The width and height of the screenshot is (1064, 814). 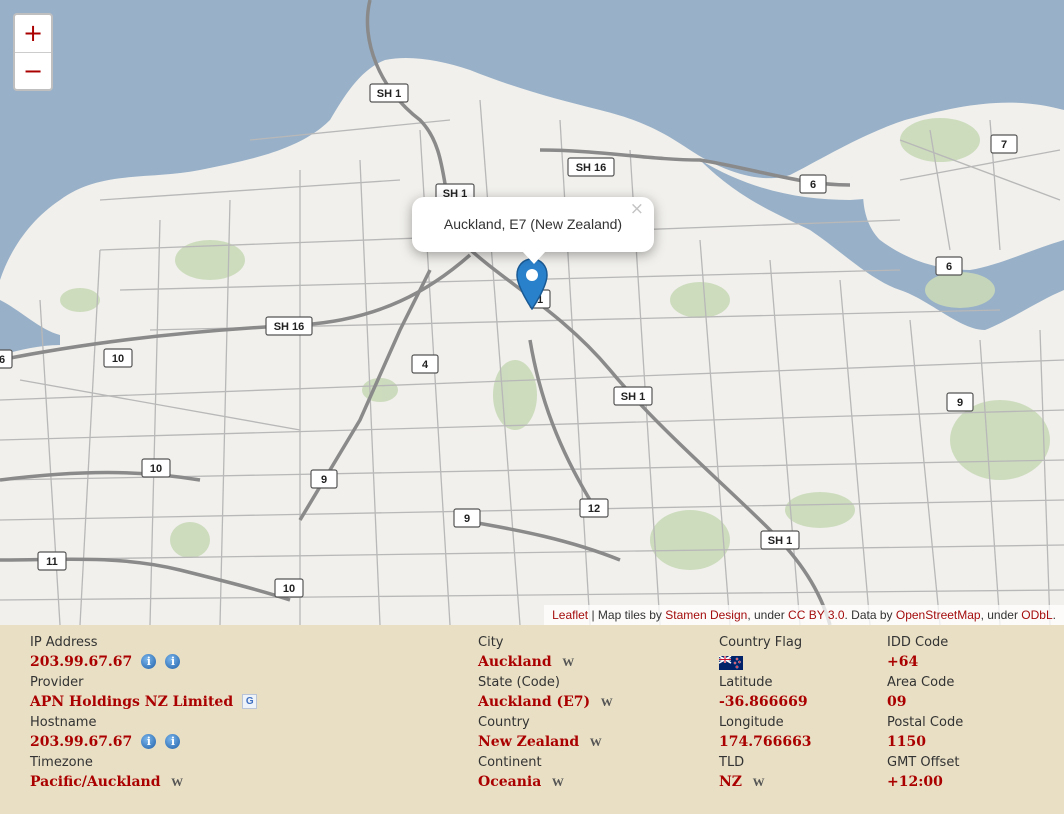 I want to click on location-popup: × Auckland, E7 (New Zealand), so click(x=533, y=230).